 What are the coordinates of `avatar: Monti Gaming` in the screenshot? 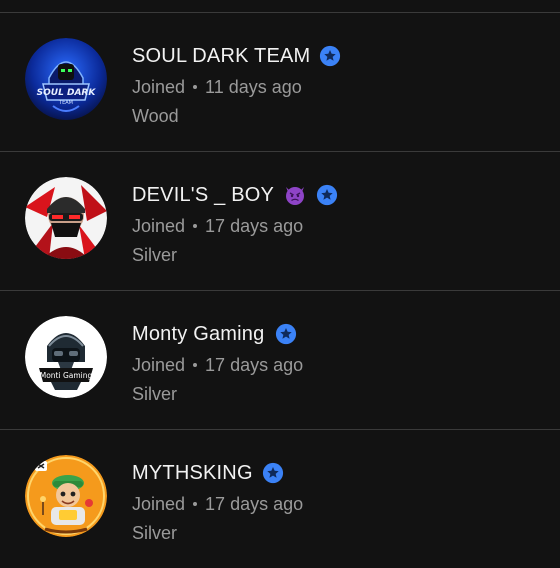 It's located at (66, 357).